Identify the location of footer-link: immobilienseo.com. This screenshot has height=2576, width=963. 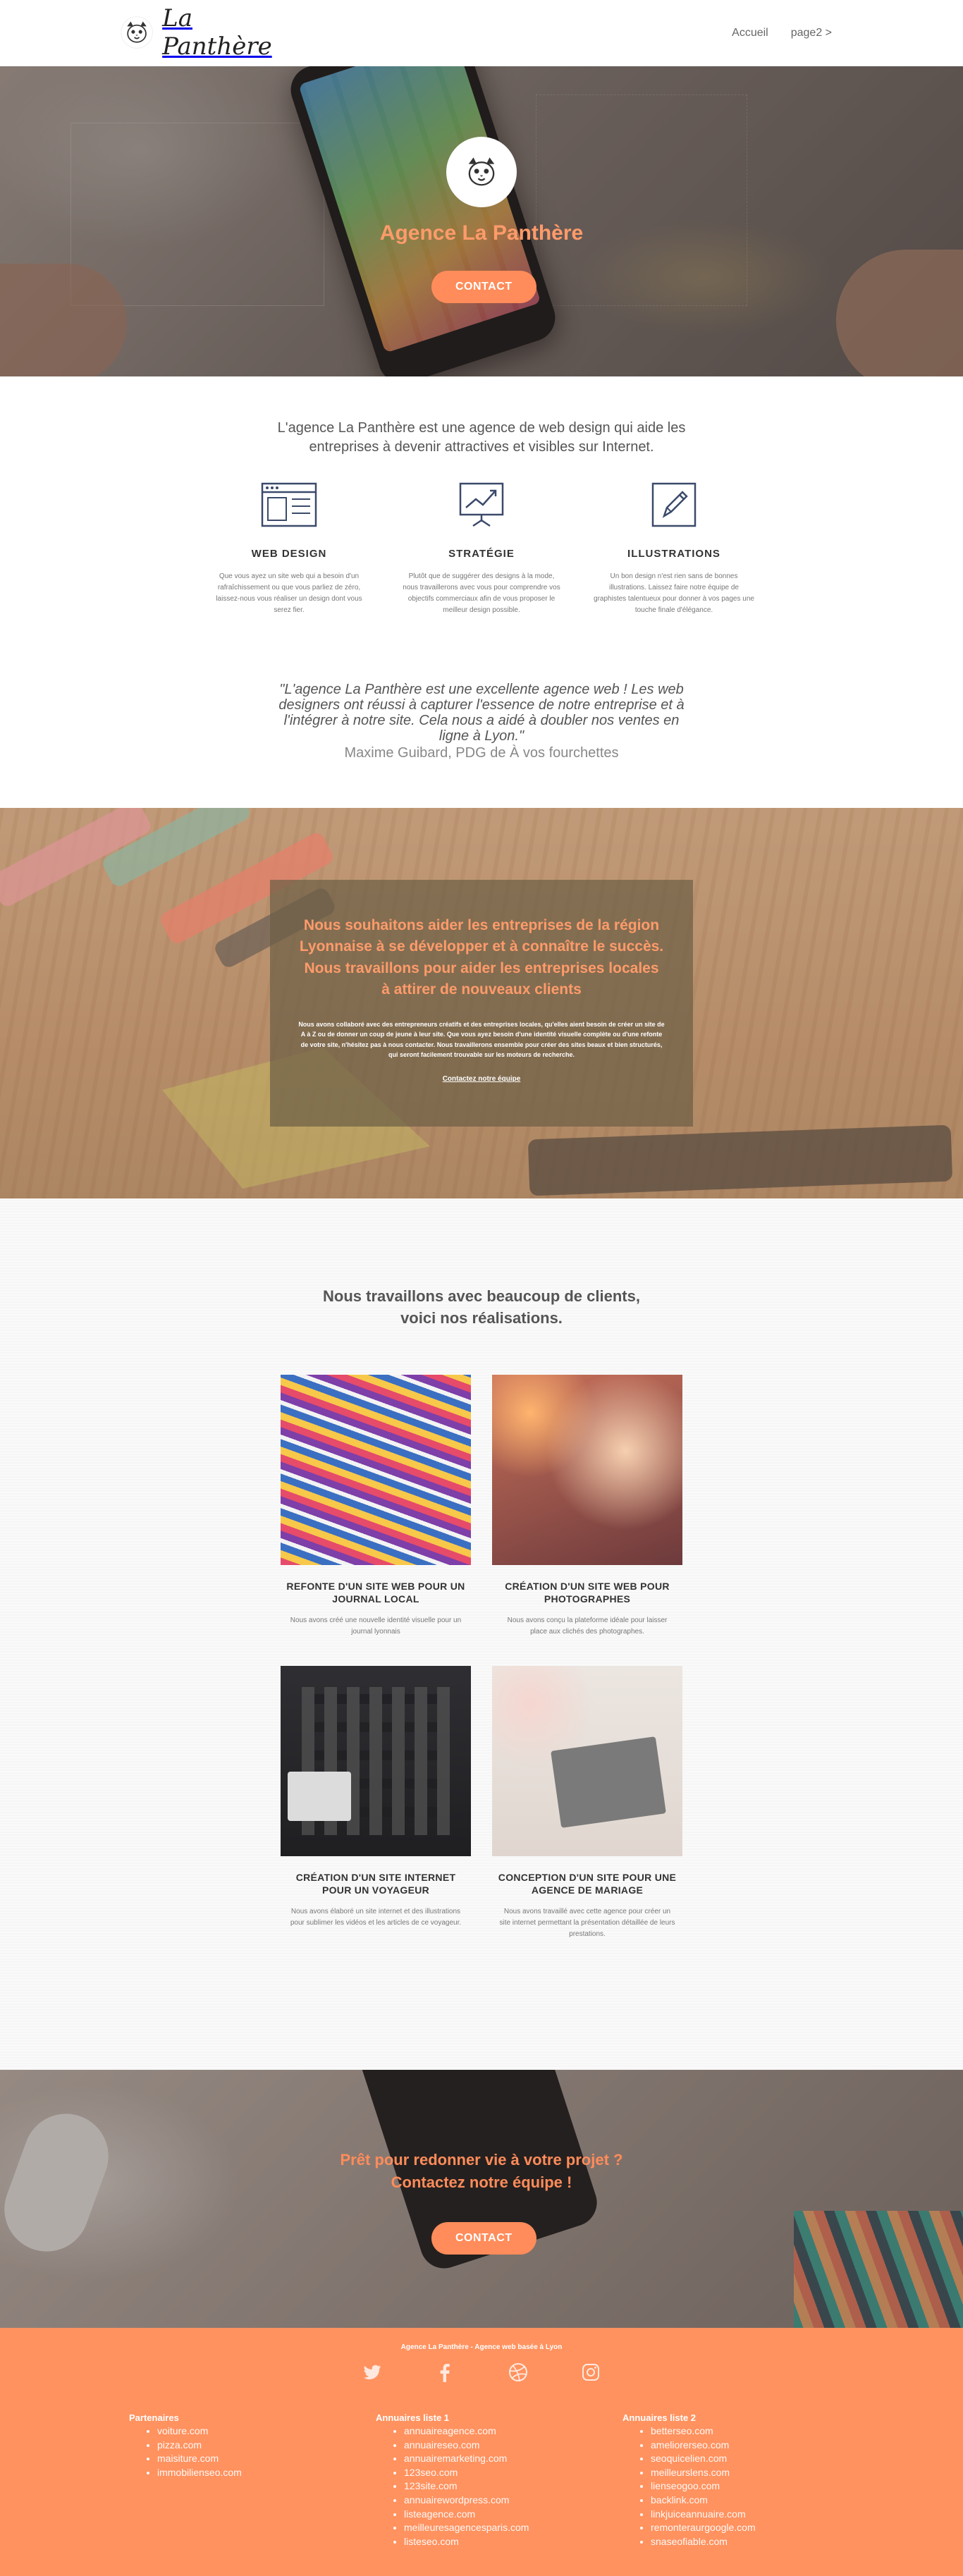
(249, 2473).